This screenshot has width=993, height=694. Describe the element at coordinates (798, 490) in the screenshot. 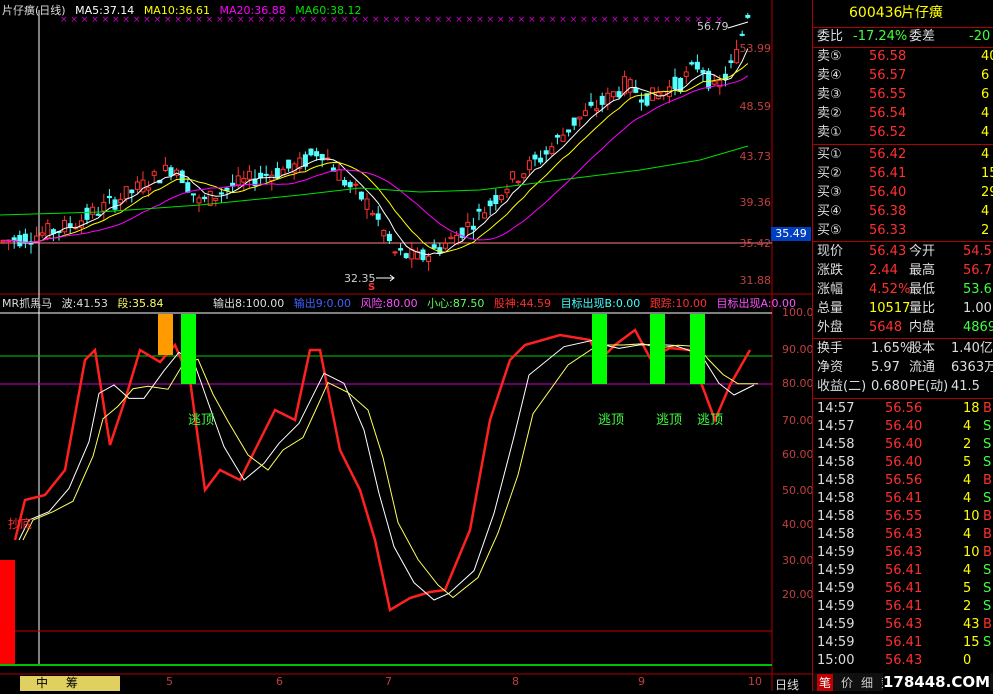

I see `ind-axis-label: 50.00` at that location.